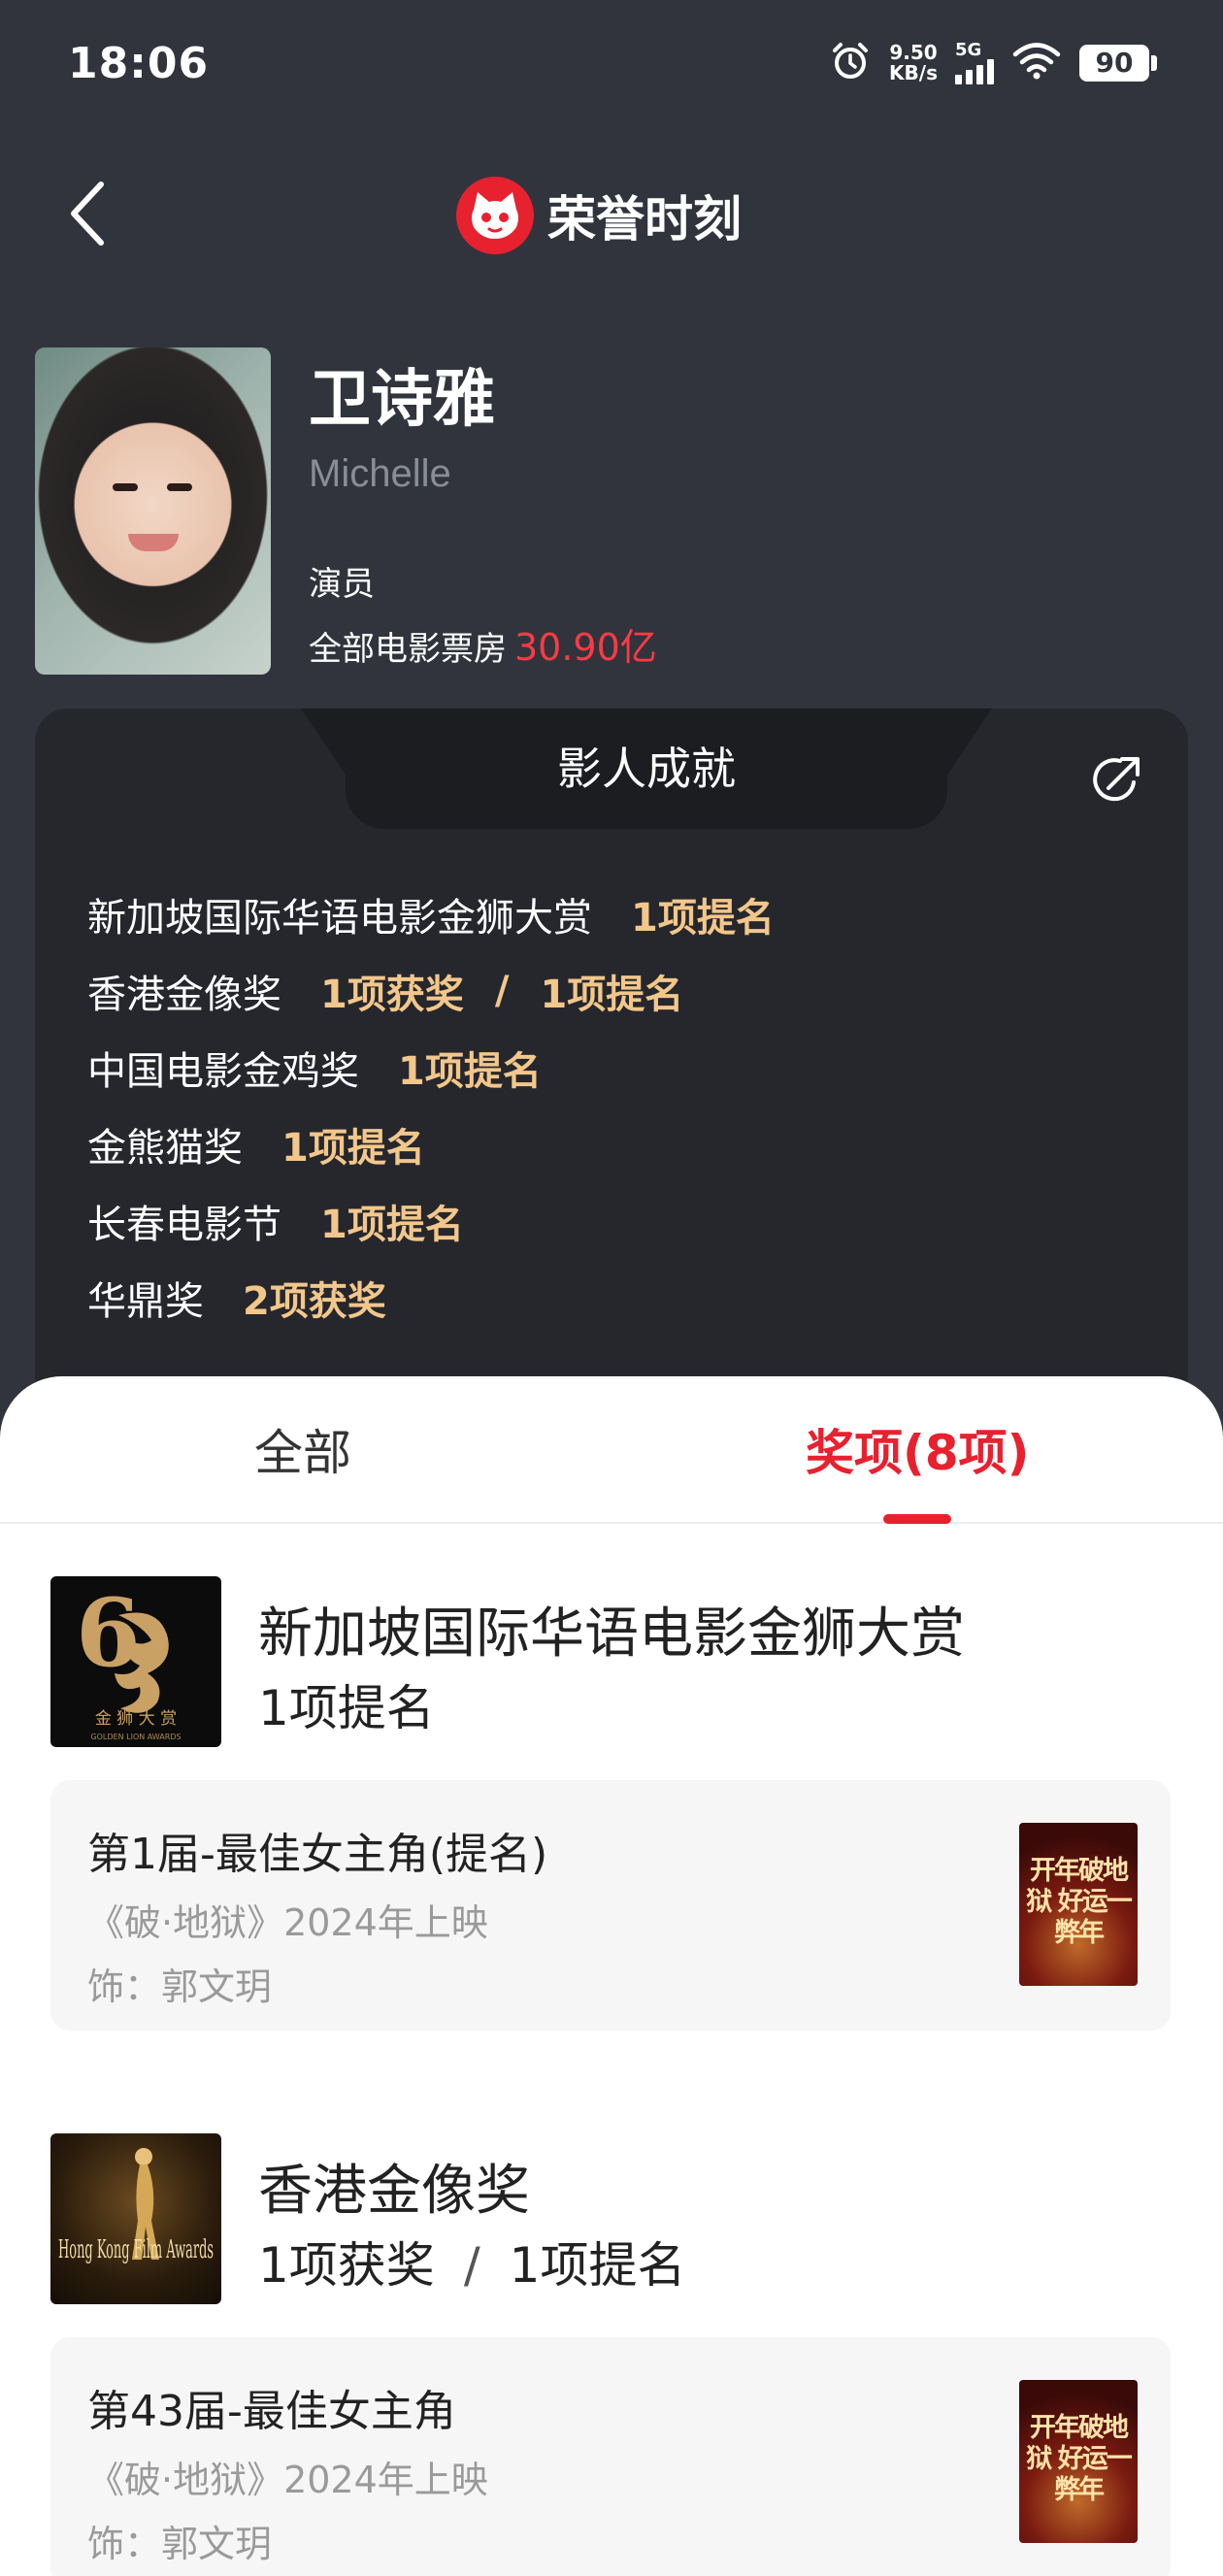 The height and width of the screenshot is (2576, 1223). Describe the element at coordinates (135, 1737) in the screenshot. I see `logo-subtext: GOLDEN LION AWARDS` at that location.